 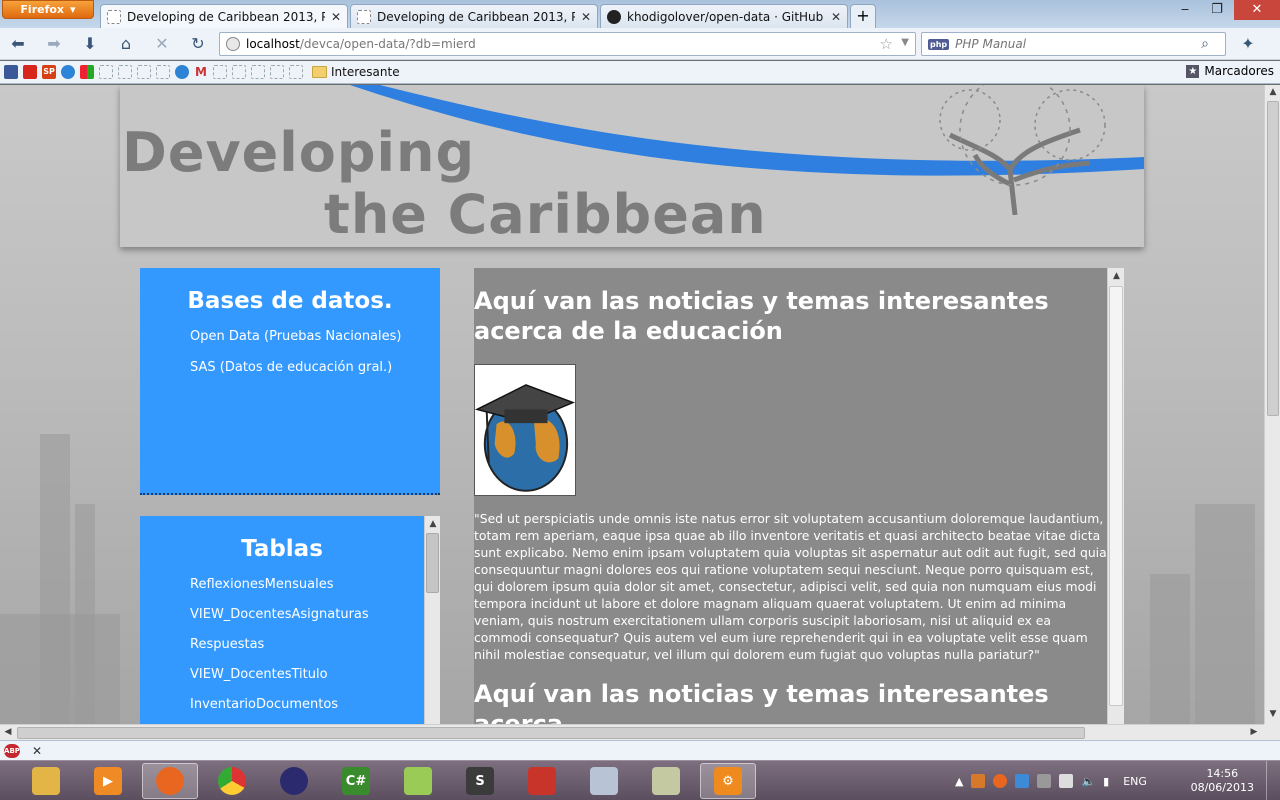 What do you see at coordinates (201, 72) in the screenshot?
I see `gmail-icon: M` at bounding box center [201, 72].